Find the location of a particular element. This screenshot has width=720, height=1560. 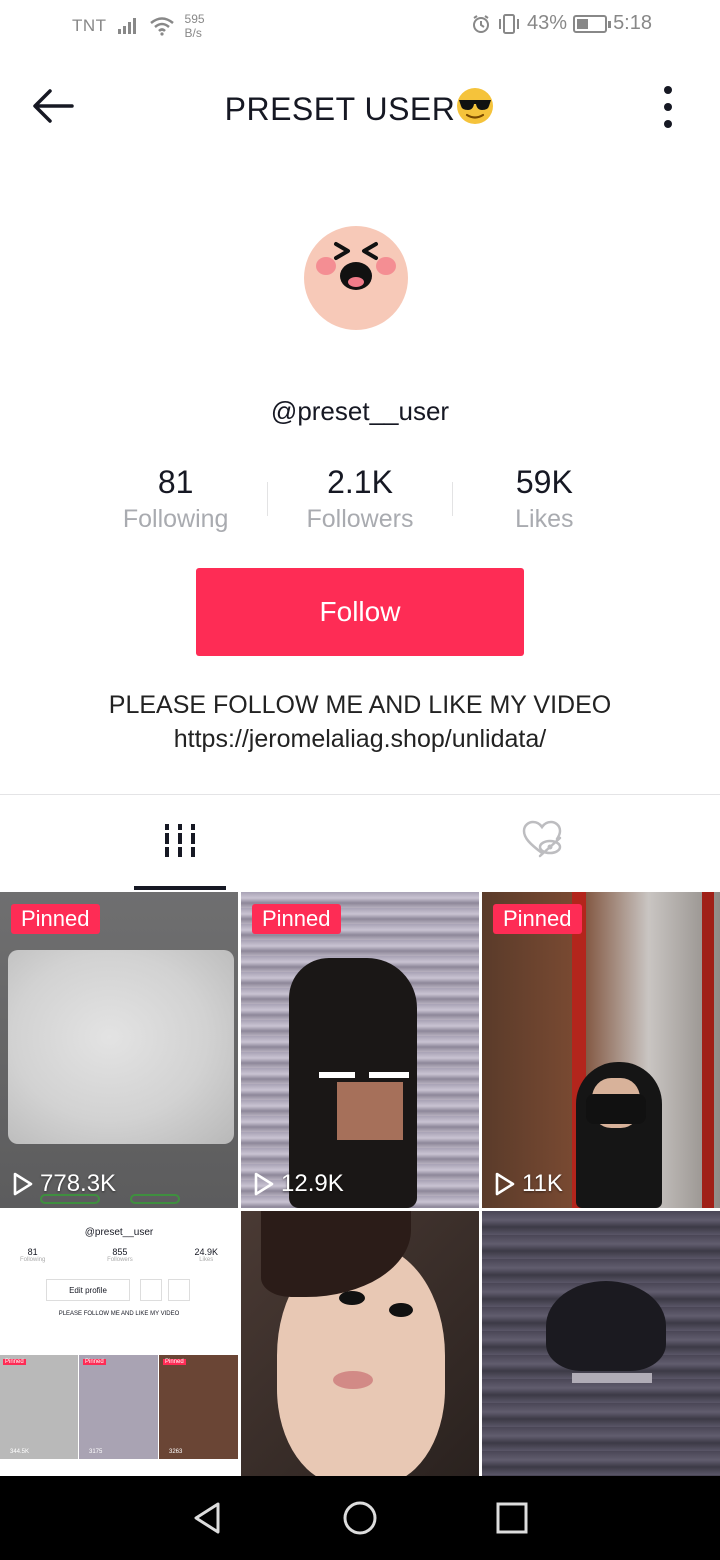

stat-label: Followers is located at coordinates (360, 519).